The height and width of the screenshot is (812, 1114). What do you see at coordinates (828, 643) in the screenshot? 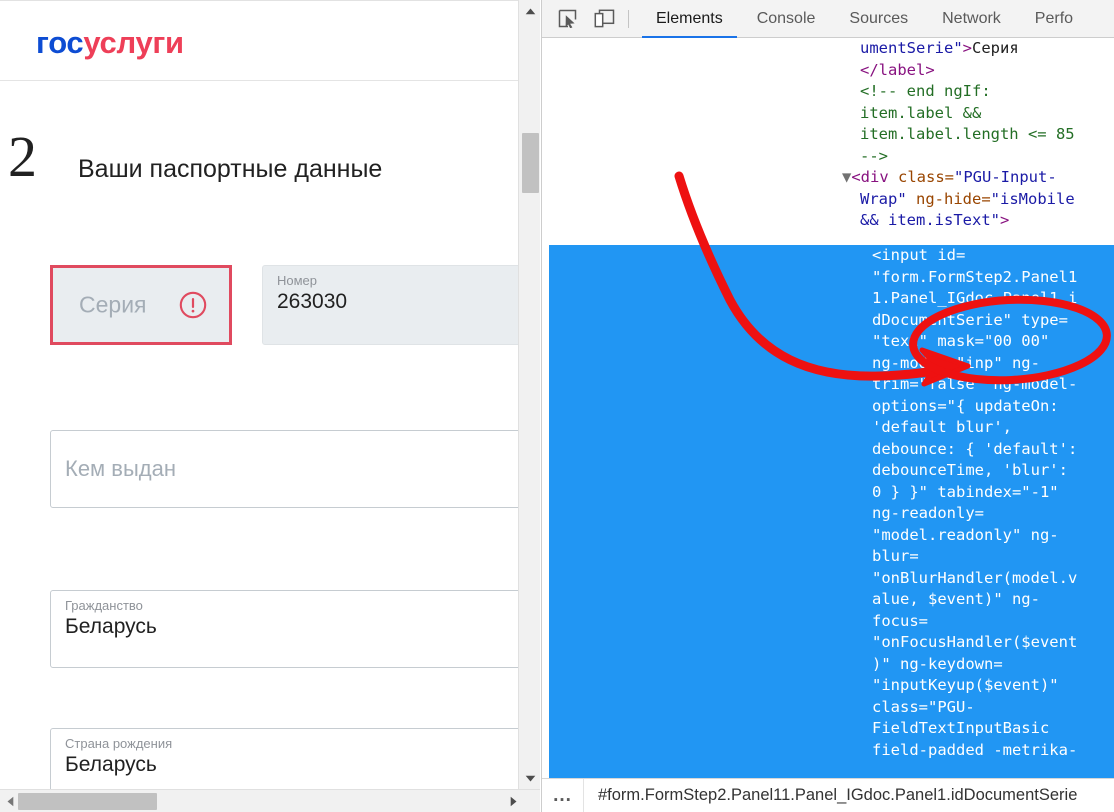
I see `code-line: "onFocusHandler($event` at bounding box center [828, 643].